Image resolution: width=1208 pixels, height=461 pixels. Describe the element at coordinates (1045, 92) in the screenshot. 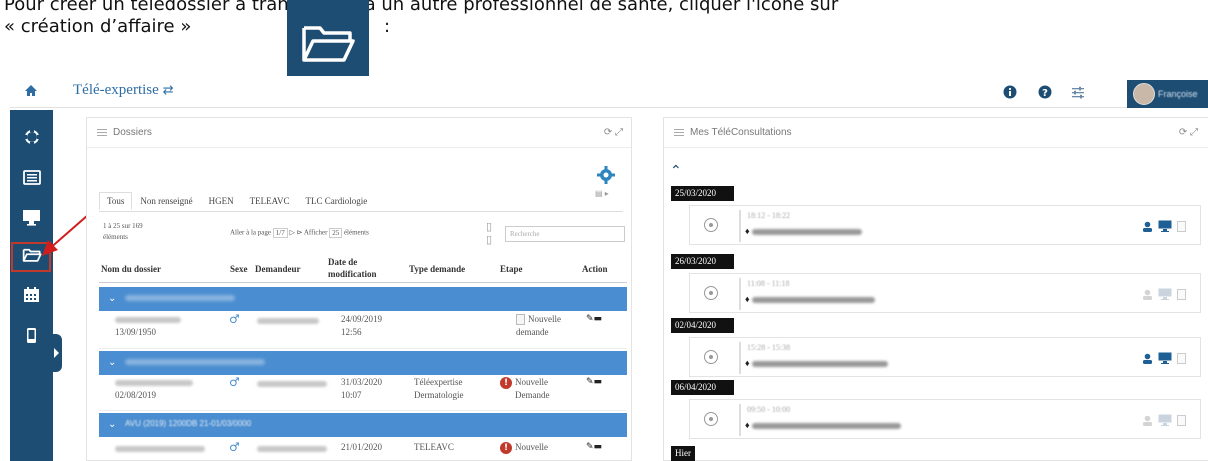

I see `help-icon: ?` at that location.